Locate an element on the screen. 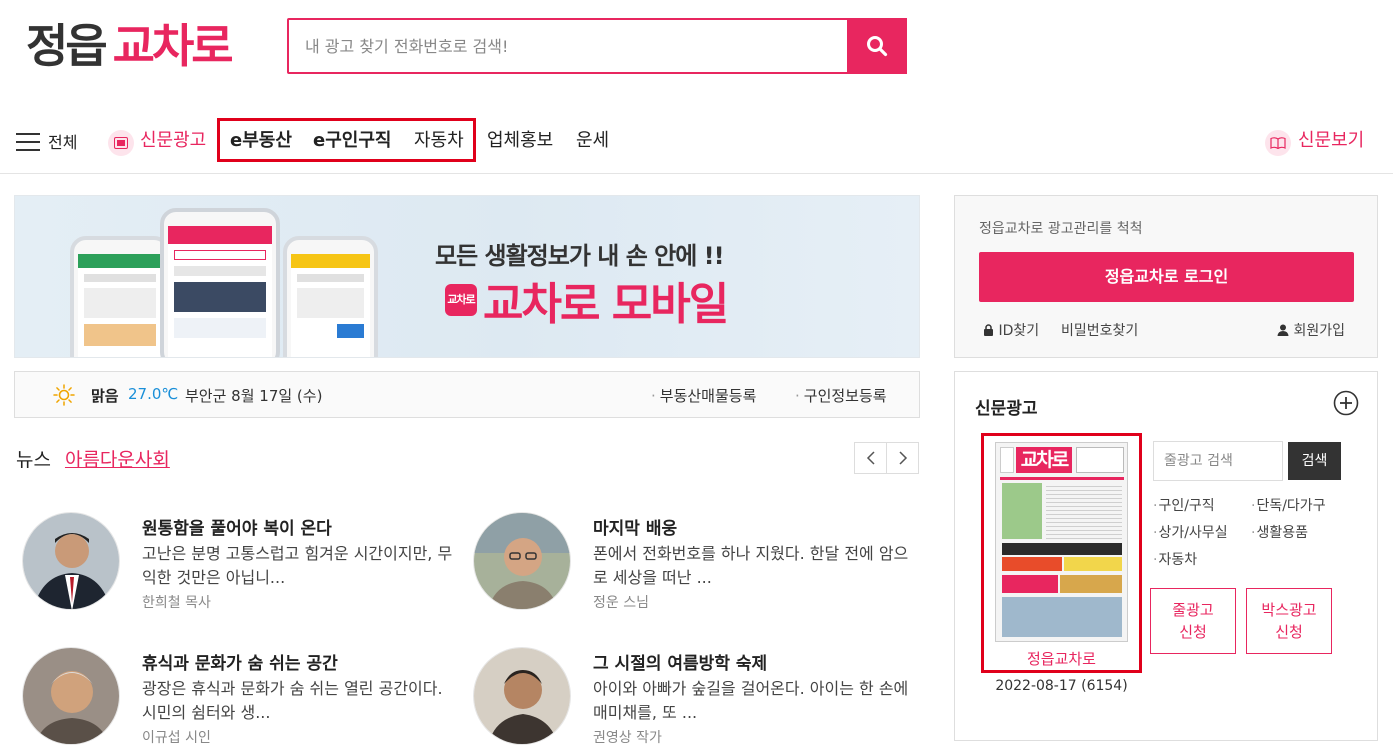 This screenshot has width=1393, height=752. search-input is located at coordinates (569, 46).